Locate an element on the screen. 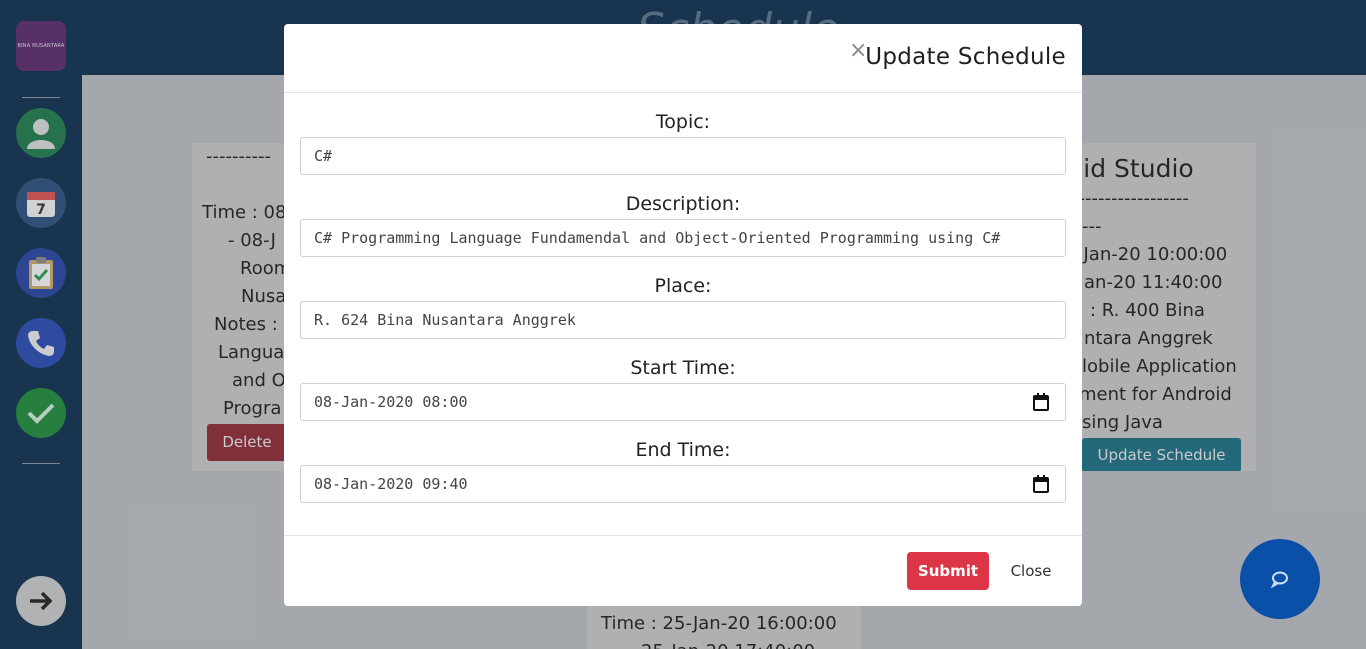  topic-input: C# is located at coordinates (683, 156).